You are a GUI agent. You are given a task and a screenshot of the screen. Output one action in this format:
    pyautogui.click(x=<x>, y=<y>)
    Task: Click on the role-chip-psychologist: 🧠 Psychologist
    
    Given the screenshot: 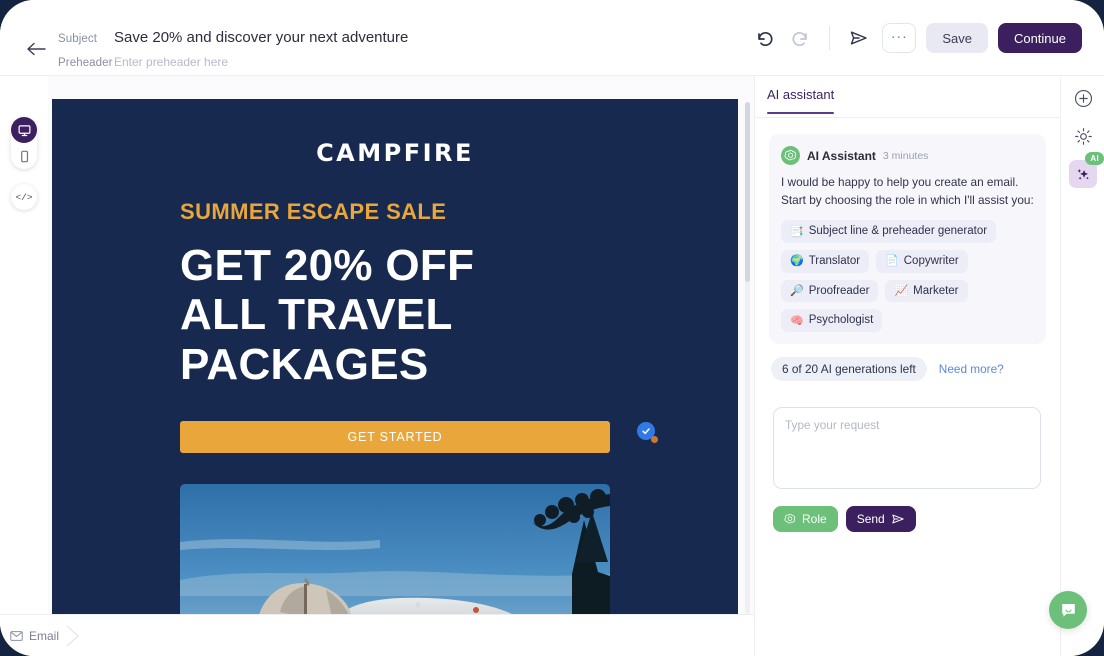 What is the action you would take?
    pyautogui.click(x=832, y=320)
    